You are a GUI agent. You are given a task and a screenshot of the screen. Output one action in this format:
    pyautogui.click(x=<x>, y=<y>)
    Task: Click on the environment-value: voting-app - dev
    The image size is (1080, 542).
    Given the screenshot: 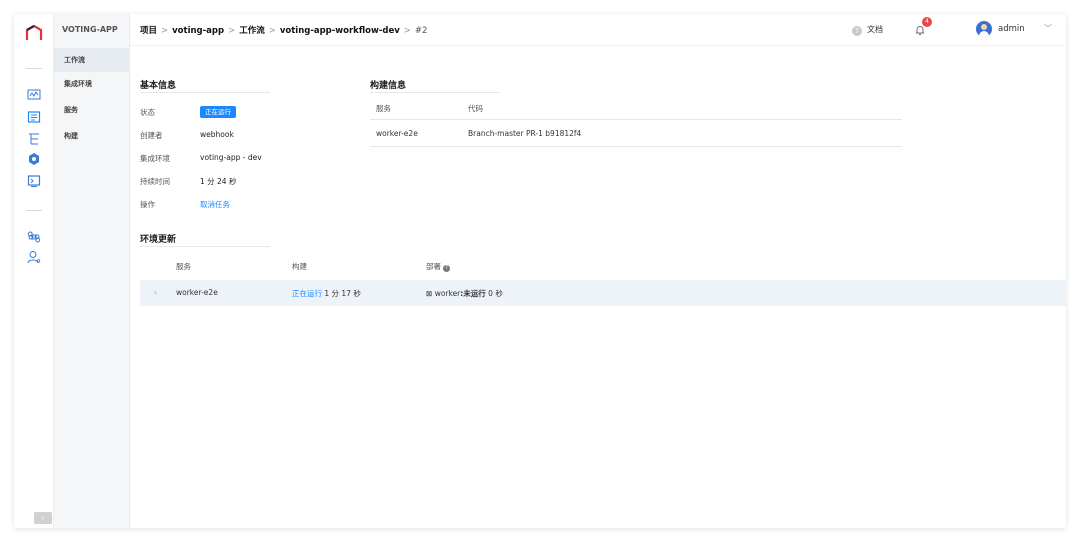 What is the action you would take?
    pyautogui.click(x=231, y=157)
    